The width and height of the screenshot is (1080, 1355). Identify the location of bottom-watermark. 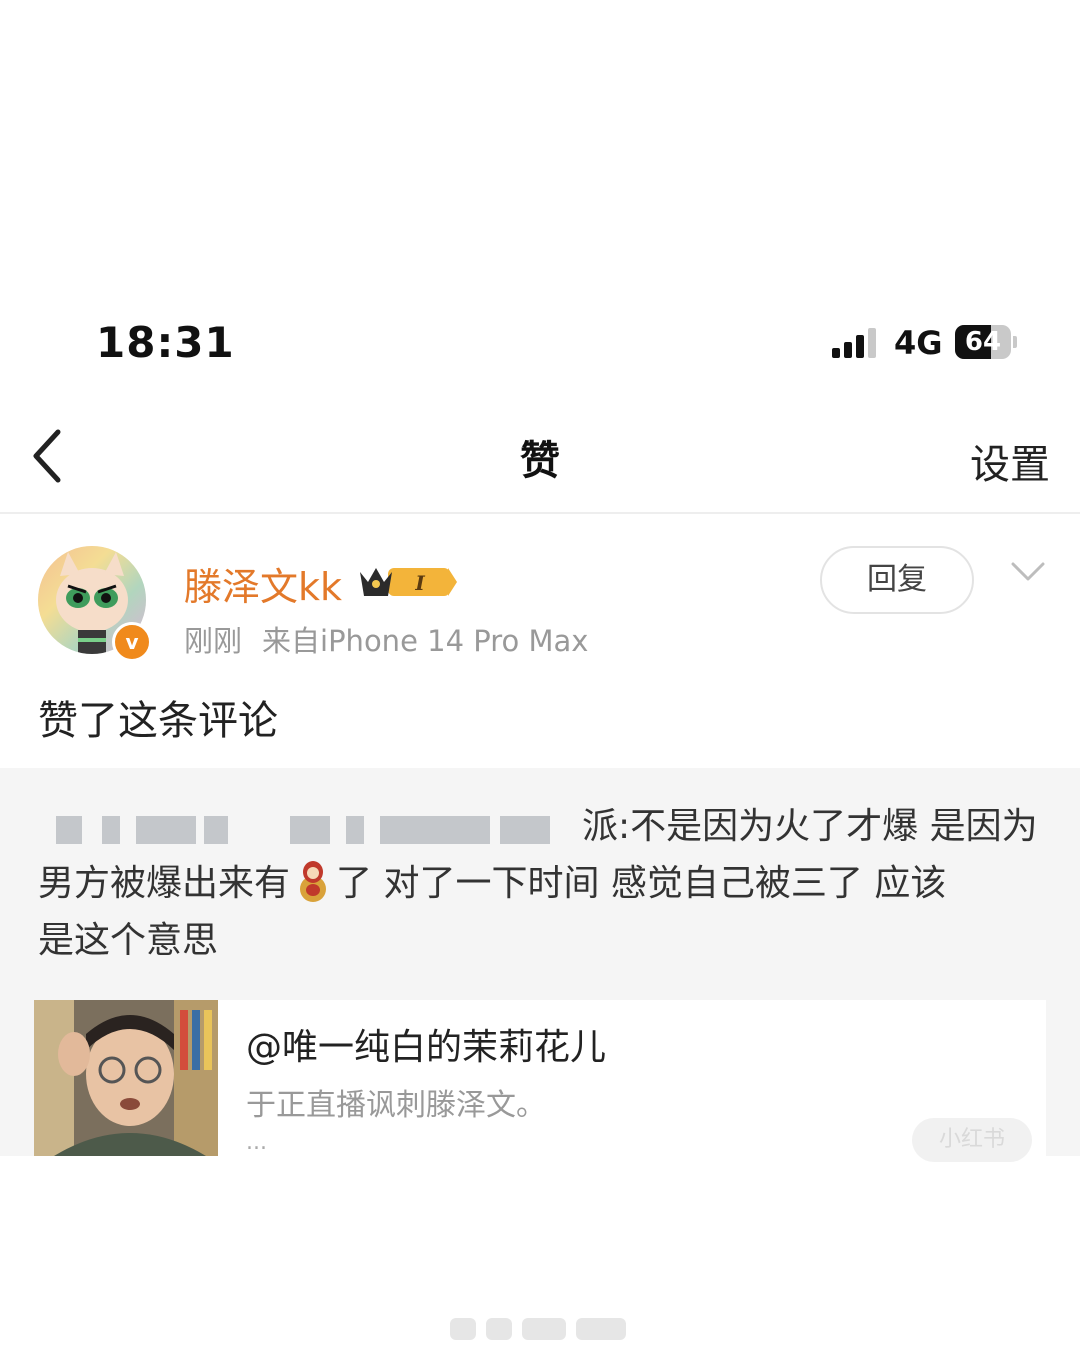
(540, 1329).